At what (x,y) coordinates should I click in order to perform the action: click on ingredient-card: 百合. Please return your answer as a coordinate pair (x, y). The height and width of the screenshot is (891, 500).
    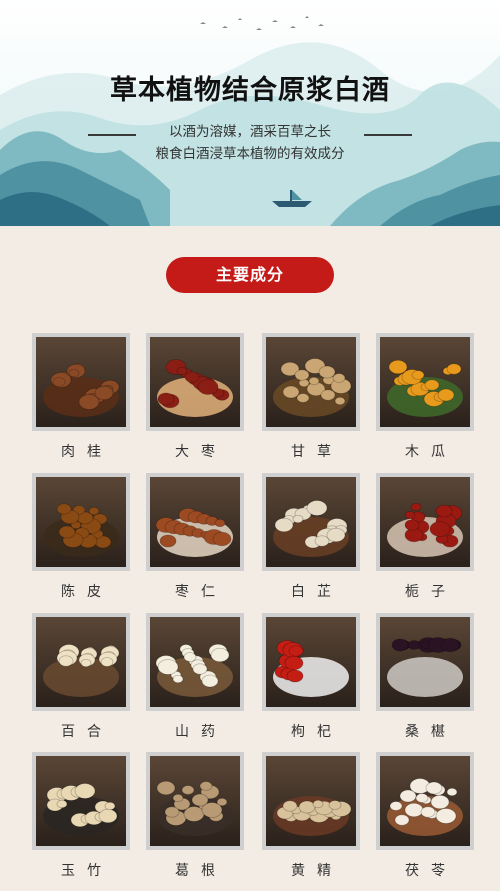
    Looking at the image, I should click on (81, 677).